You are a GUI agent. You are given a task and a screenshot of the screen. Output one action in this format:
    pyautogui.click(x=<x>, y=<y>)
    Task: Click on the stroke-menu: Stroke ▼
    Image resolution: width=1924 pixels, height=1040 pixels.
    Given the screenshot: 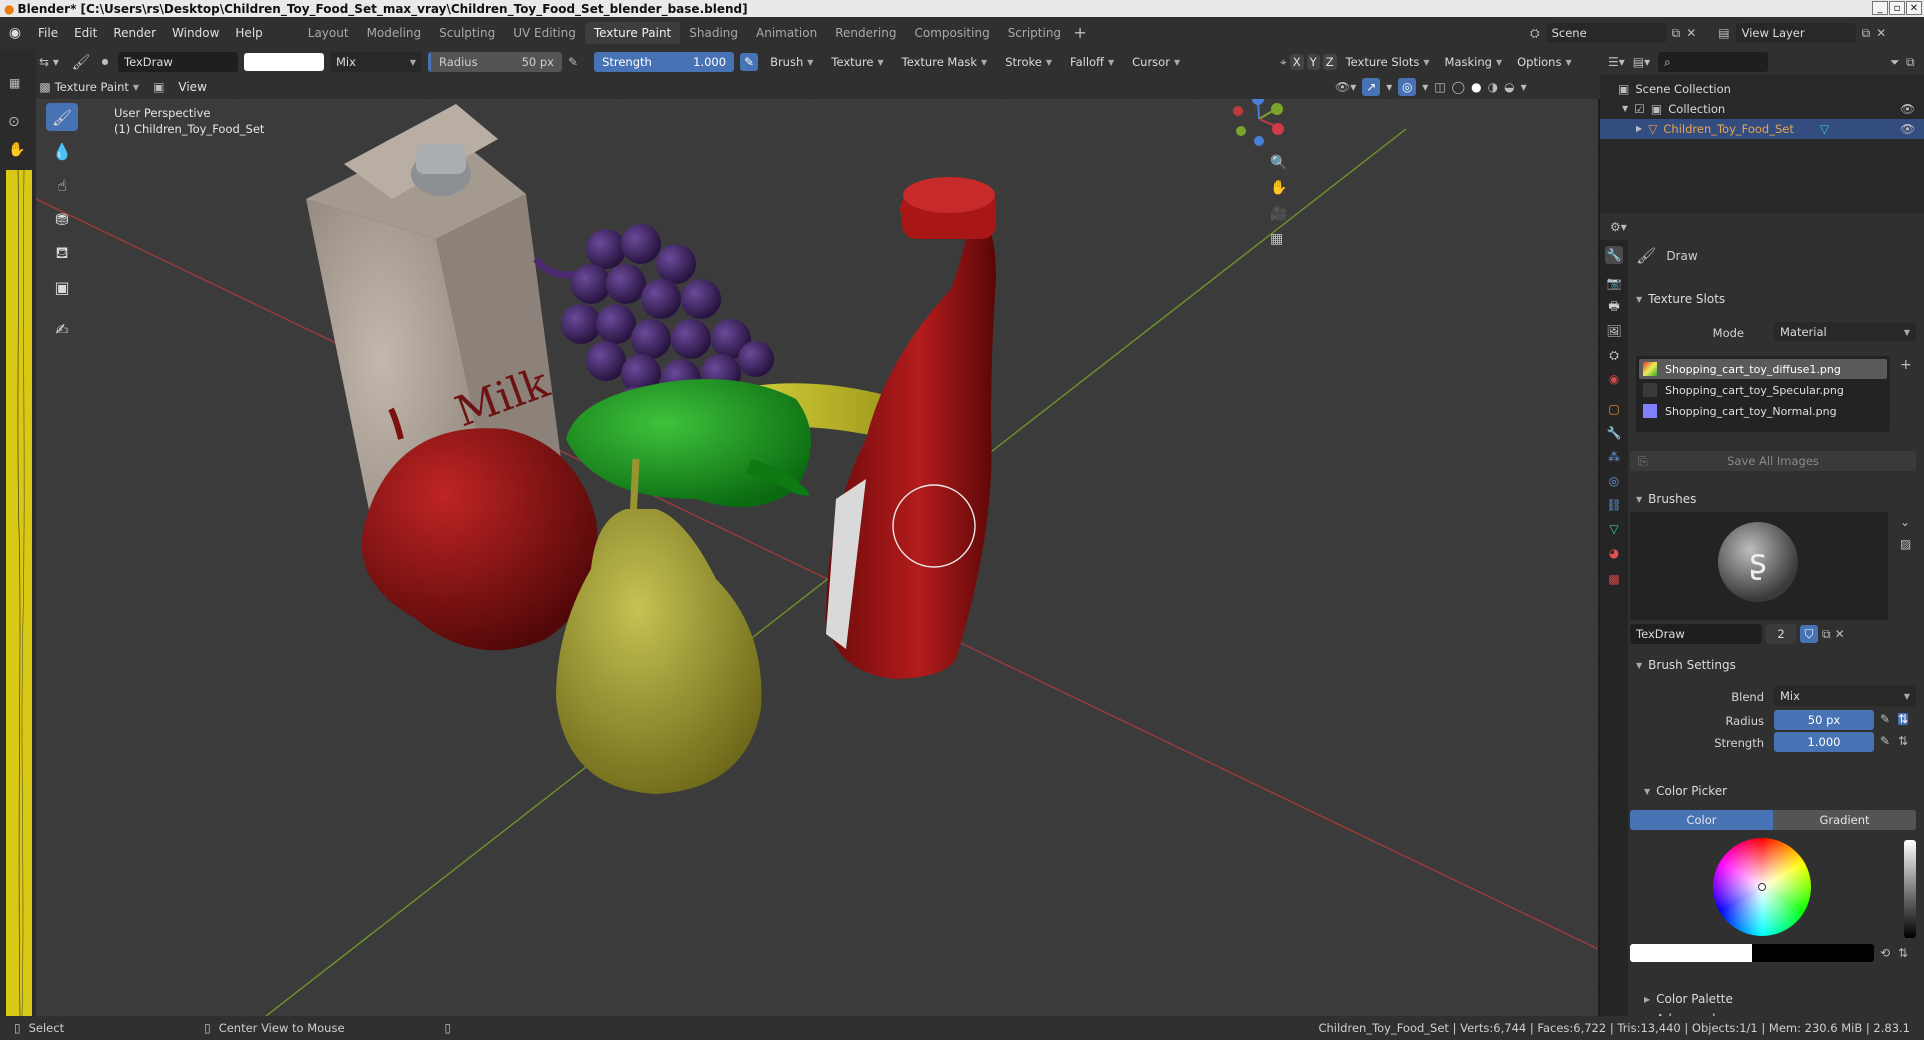 What is the action you would take?
    pyautogui.click(x=1028, y=62)
    